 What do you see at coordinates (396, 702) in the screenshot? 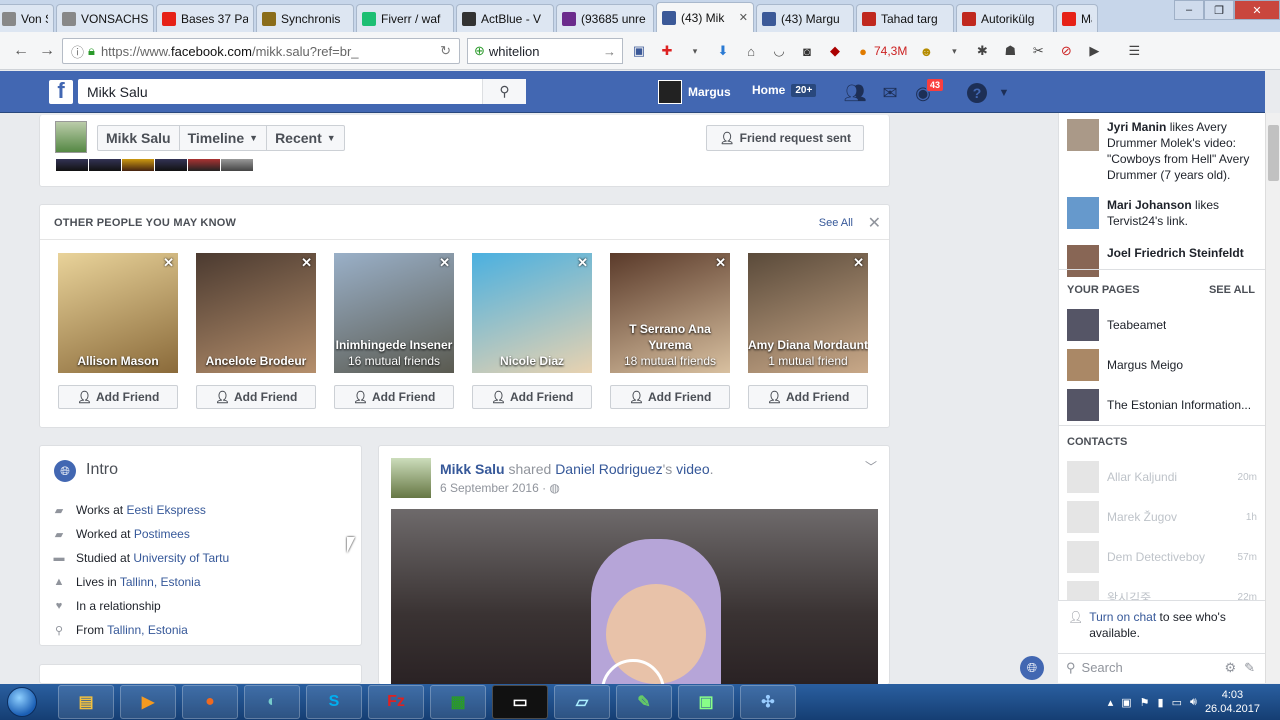
I see `filezilla-taskbar-icon: Fz` at bounding box center [396, 702].